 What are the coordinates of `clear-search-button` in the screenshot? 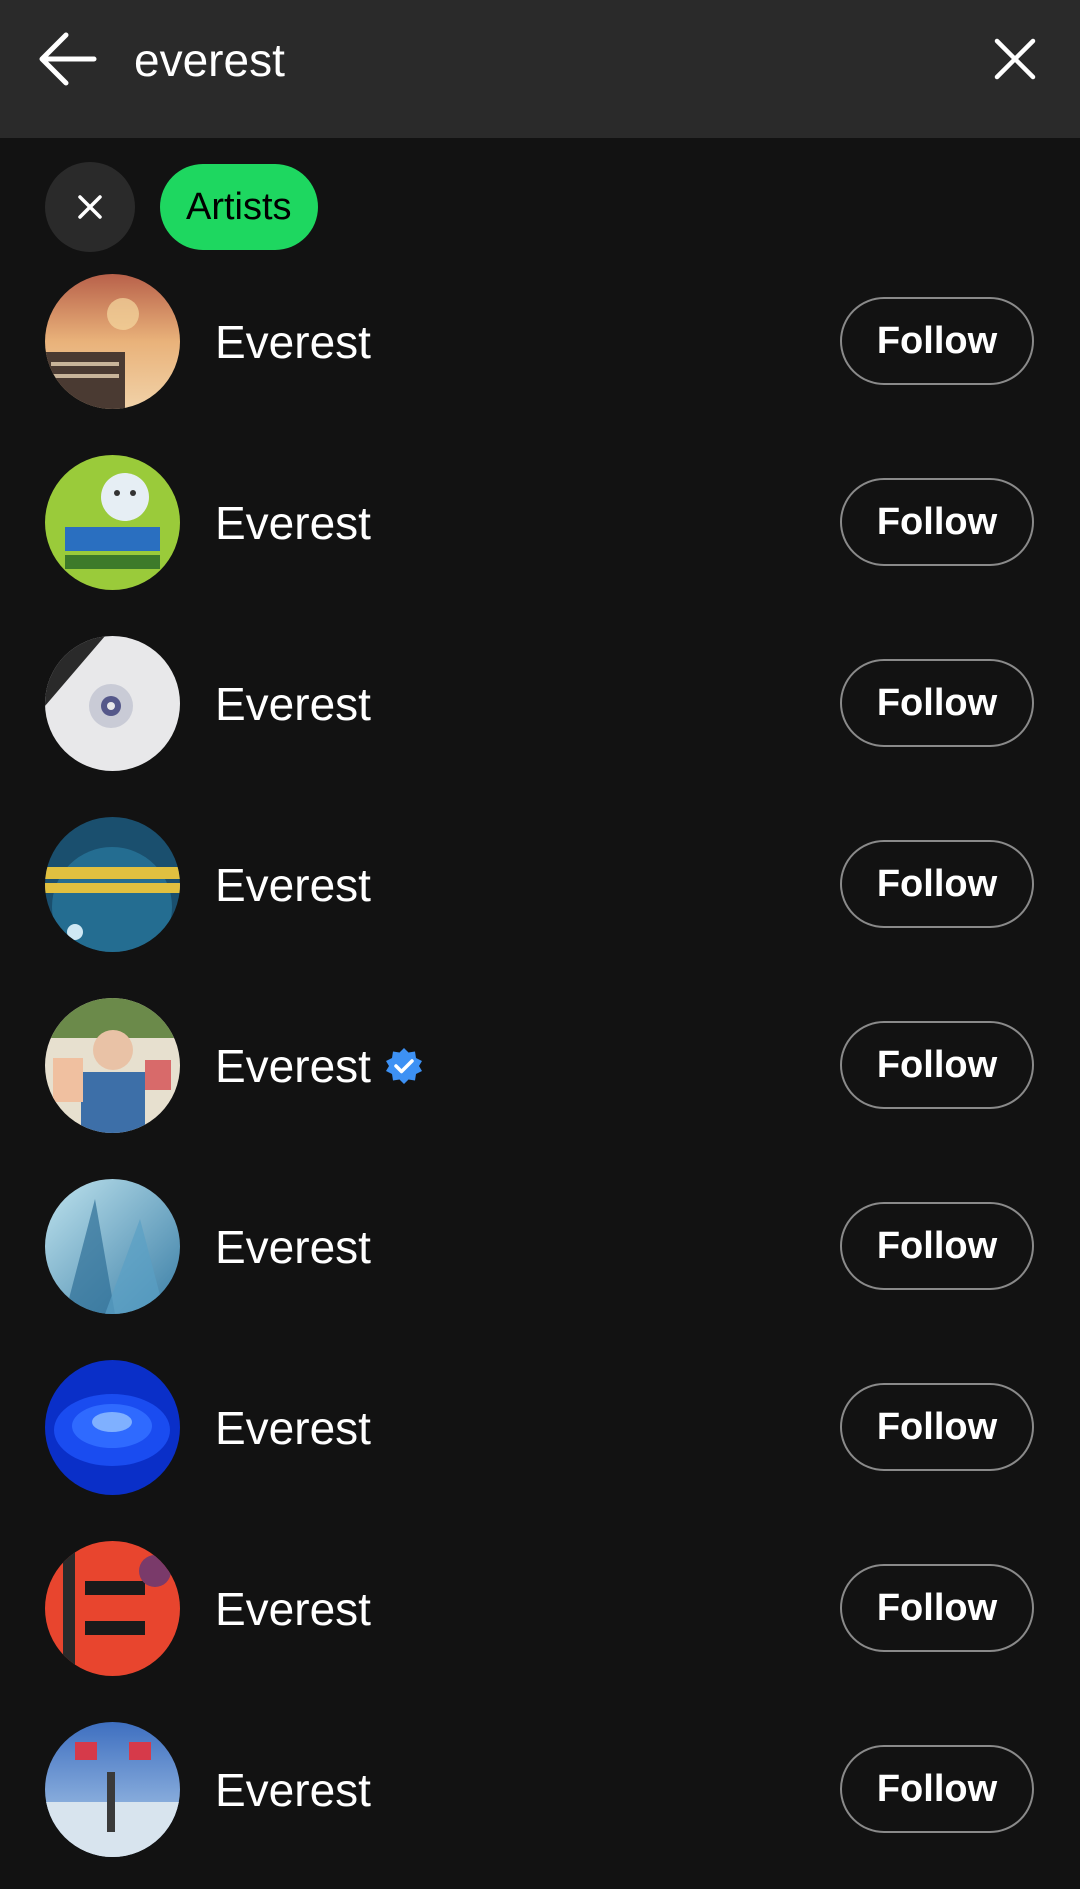 It's located at (1015, 59).